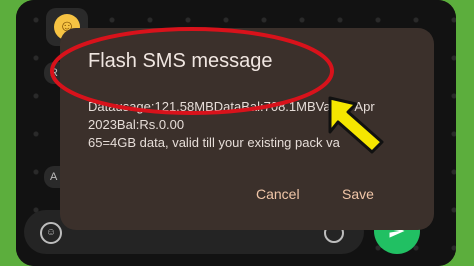 Image resolution: width=474 pixels, height=266 pixels. What do you see at coordinates (356, 125) in the screenshot?
I see `yellow-pointer-arrow-icon` at bounding box center [356, 125].